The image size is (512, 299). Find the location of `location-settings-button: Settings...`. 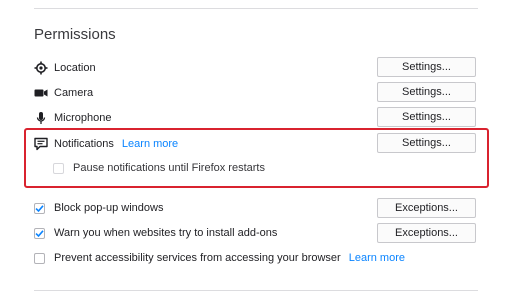

location-settings-button: Settings... is located at coordinates (426, 67).